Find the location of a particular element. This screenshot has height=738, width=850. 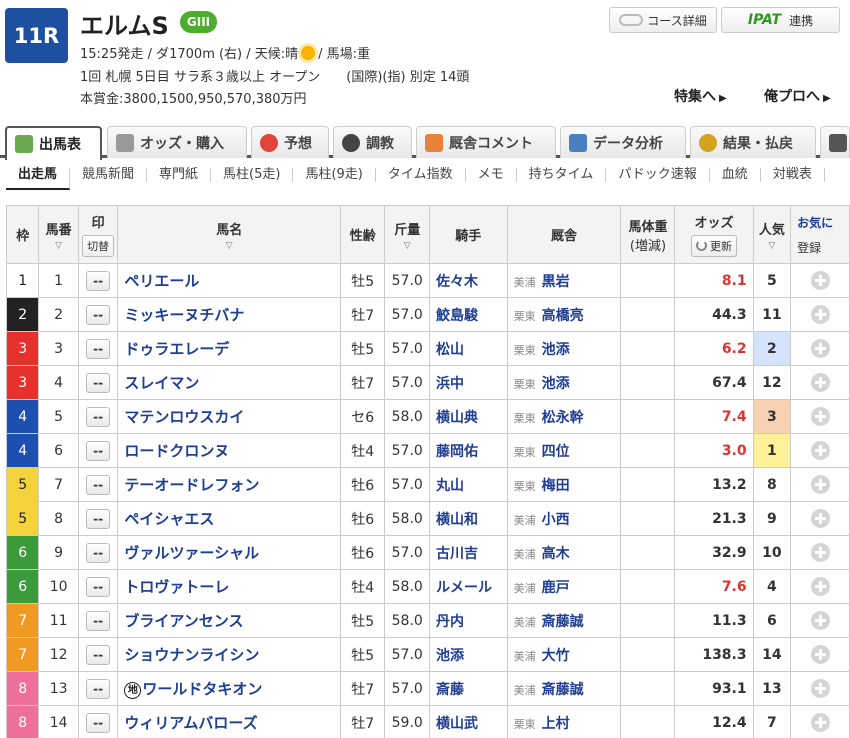

jockey-link: 横山典 is located at coordinates (468, 416).